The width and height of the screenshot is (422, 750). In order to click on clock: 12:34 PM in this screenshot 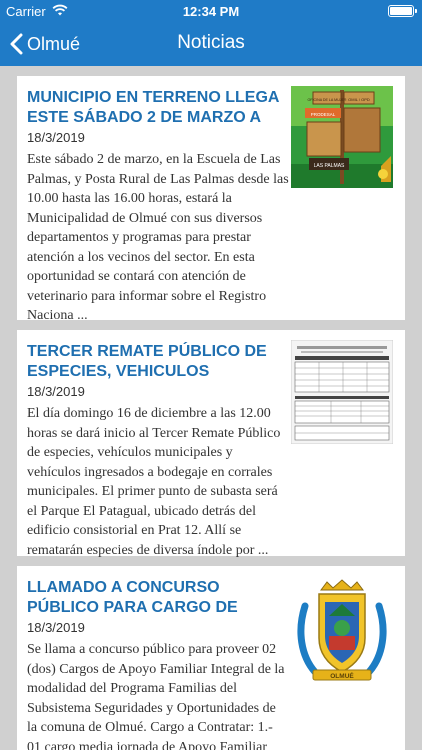, I will do `click(211, 11)`.